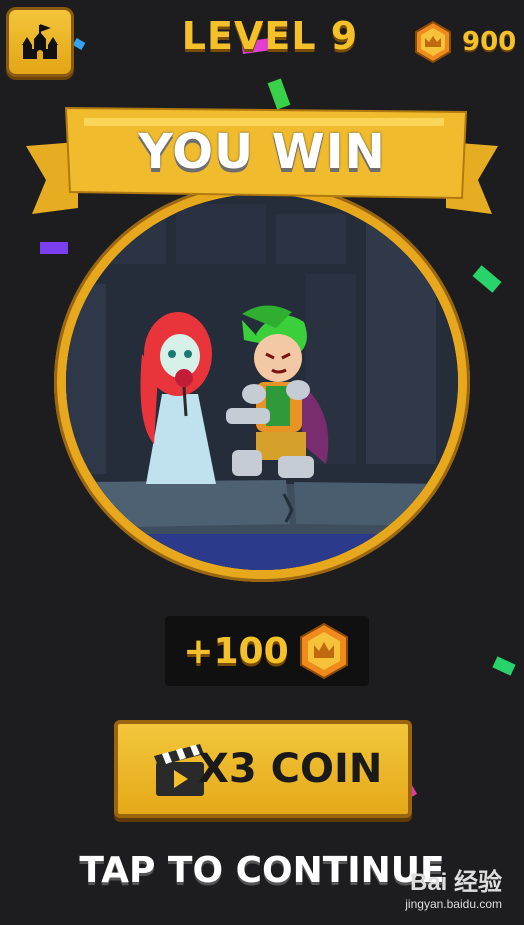  I want to click on watermark-main: Bai 经验, so click(455, 882).